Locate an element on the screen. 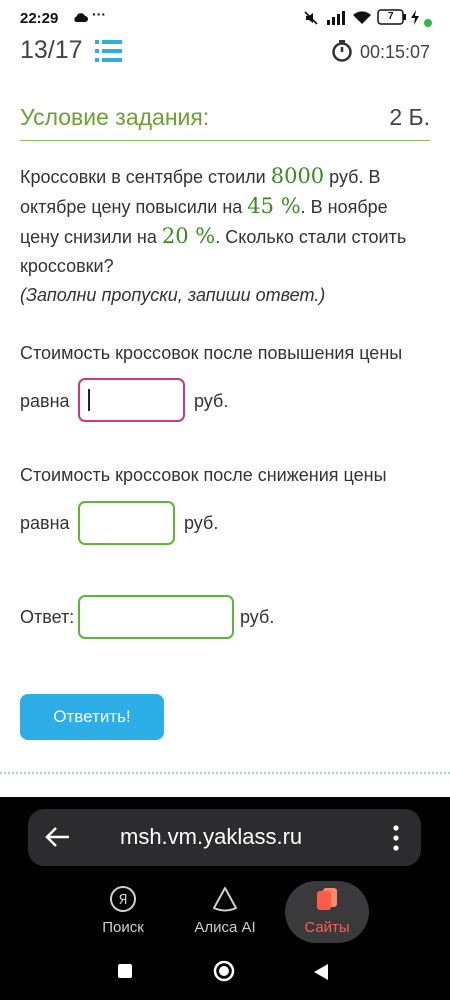 This screenshot has width=450, height=1000. alice-icon is located at coordinates (225, 899).